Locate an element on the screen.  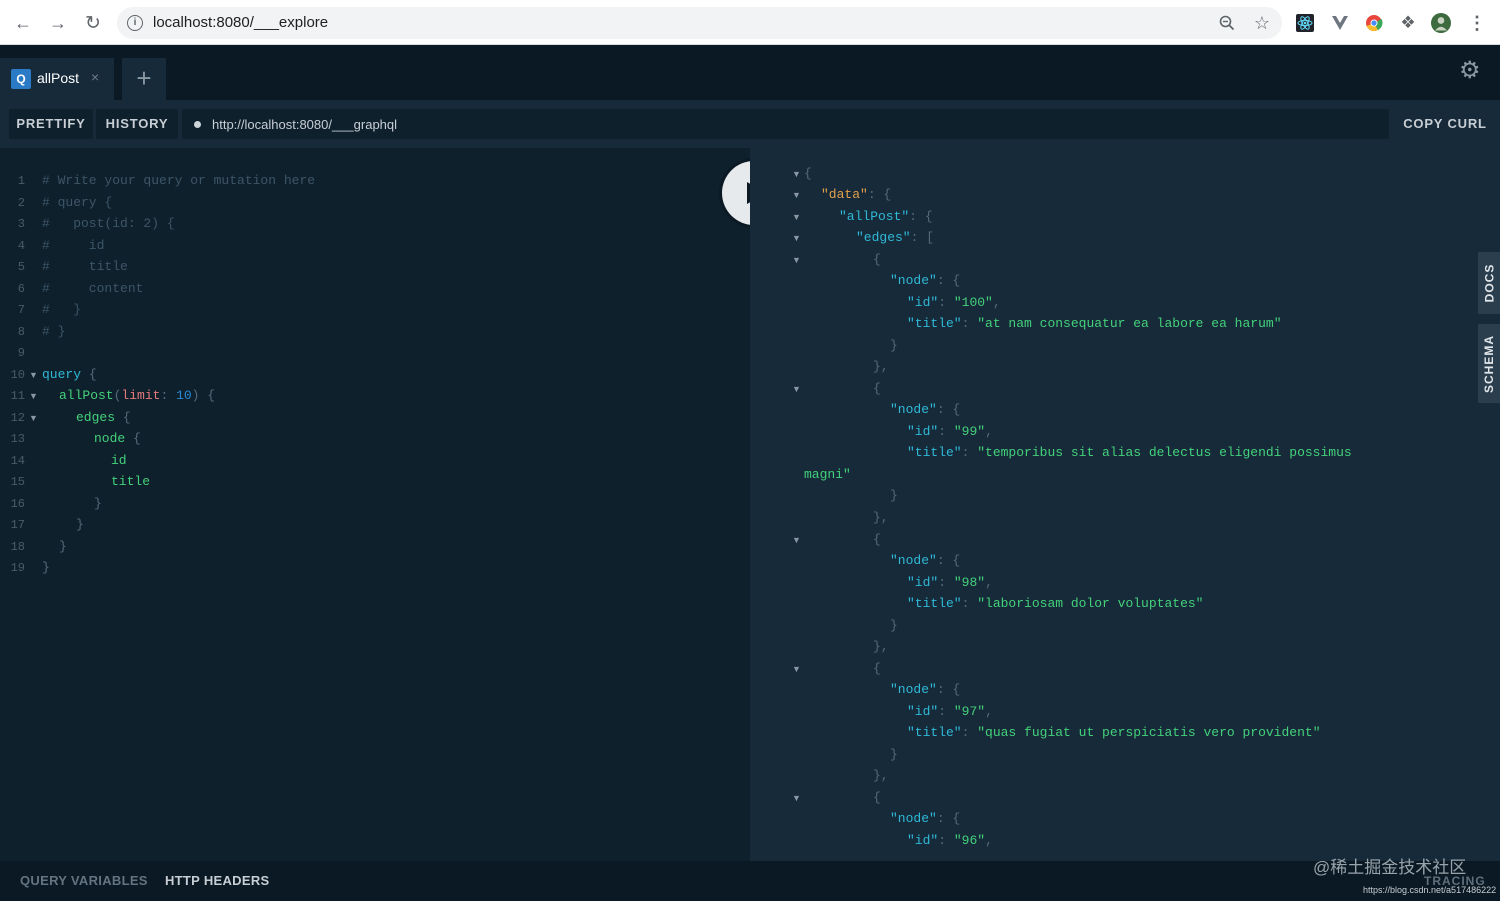
json-line-title: "title": "laboriosam dolor voluptates" is located at coordinates (1055, 603).